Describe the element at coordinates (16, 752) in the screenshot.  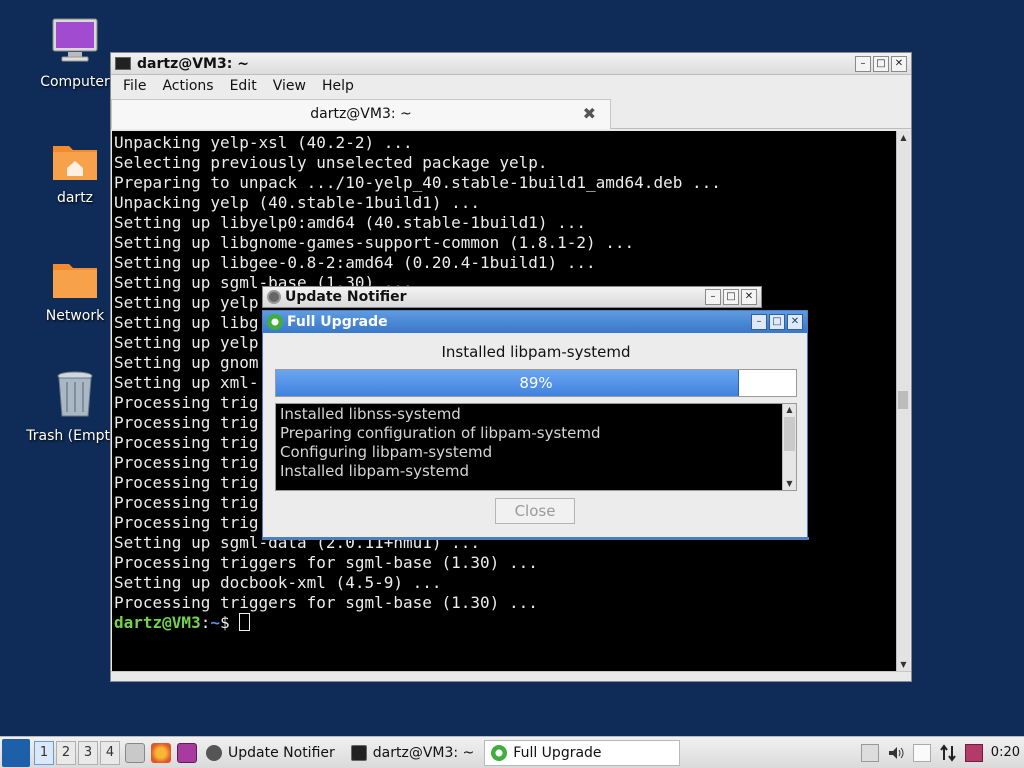
I see `start-menu-icon` at that location.